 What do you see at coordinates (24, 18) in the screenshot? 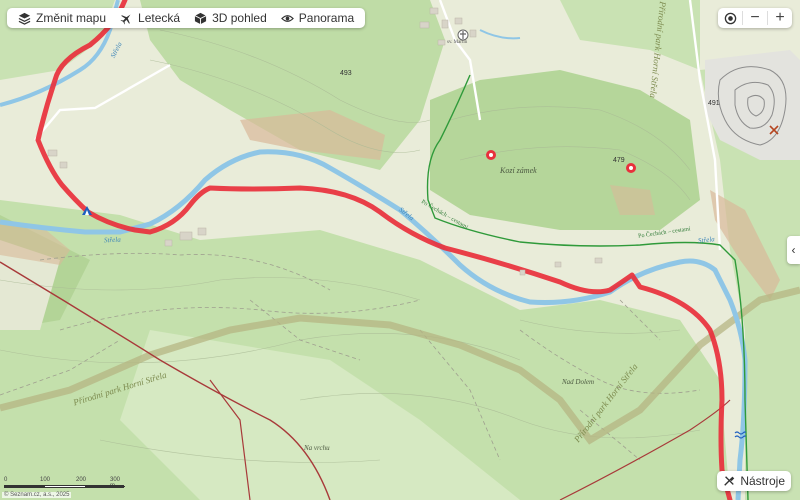
I see `layers-icon` at bounding box center [24, 18].